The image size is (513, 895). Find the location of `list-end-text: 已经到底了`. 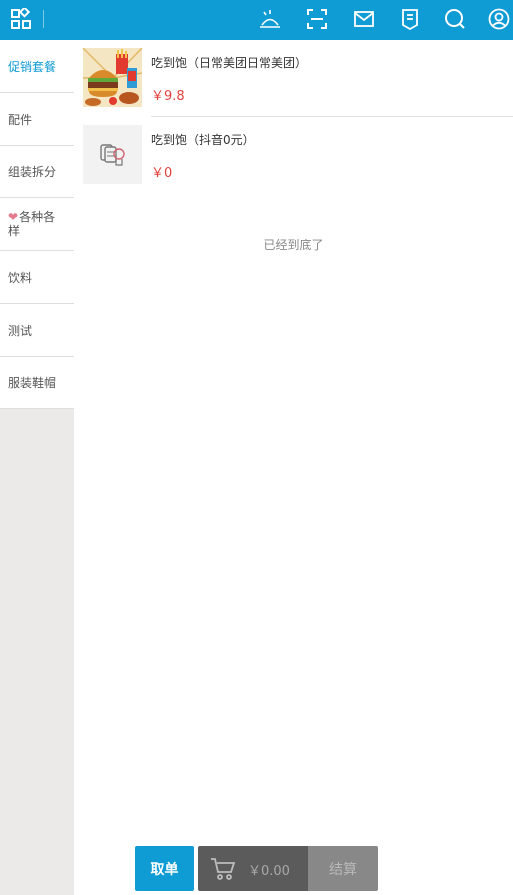

list-end-text: 已经到底了 is located at coordinates (293, 245).